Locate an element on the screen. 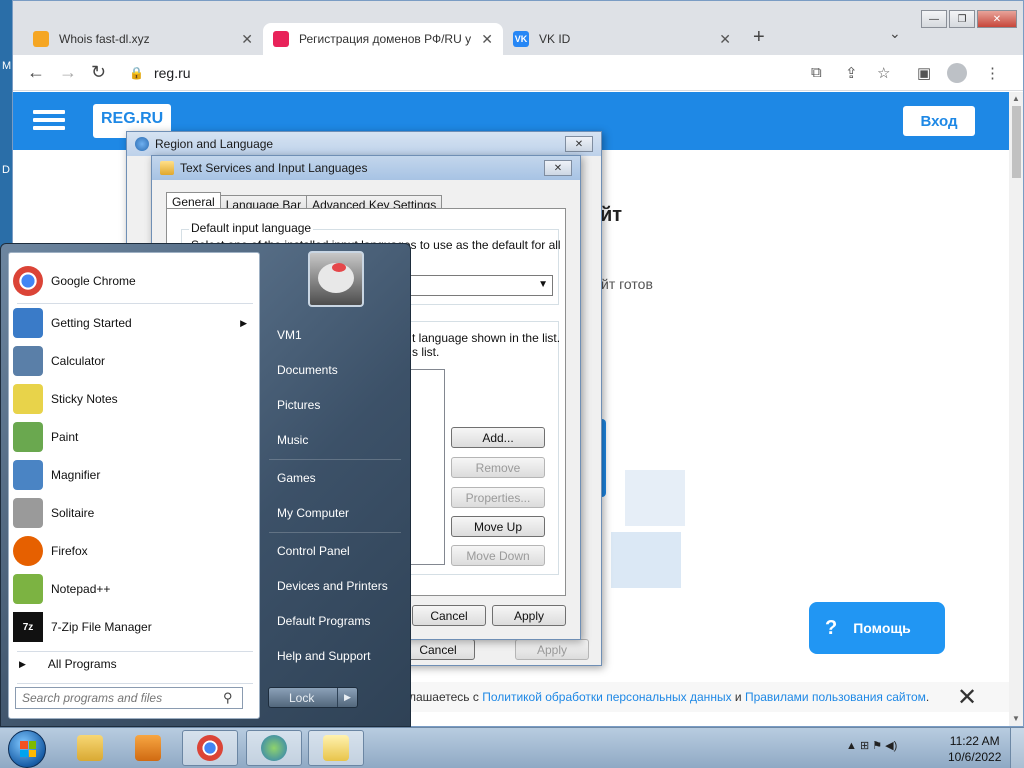  chrome-icon is located at coordinates (28, 281).